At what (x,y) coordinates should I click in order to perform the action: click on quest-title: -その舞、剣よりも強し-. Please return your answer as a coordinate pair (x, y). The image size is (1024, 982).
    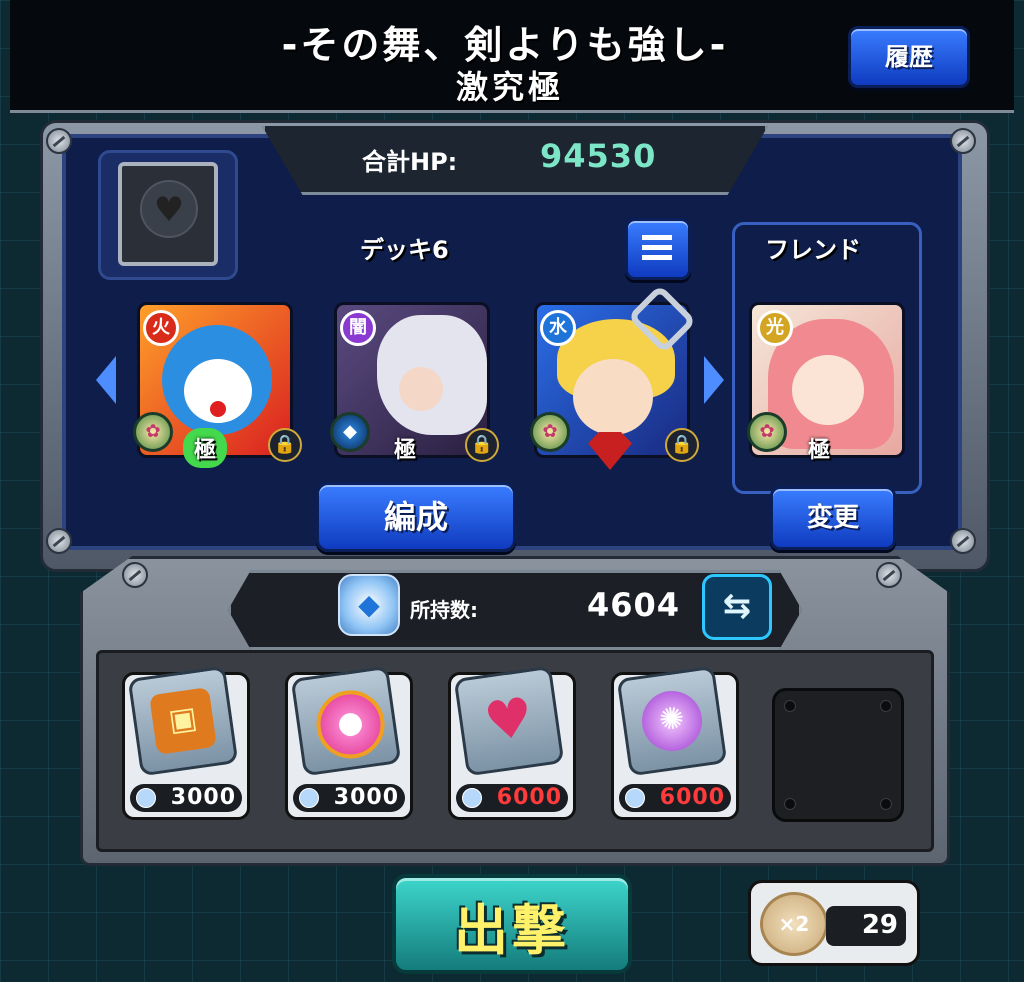
    Looking at the image, I should click on (505, 45).